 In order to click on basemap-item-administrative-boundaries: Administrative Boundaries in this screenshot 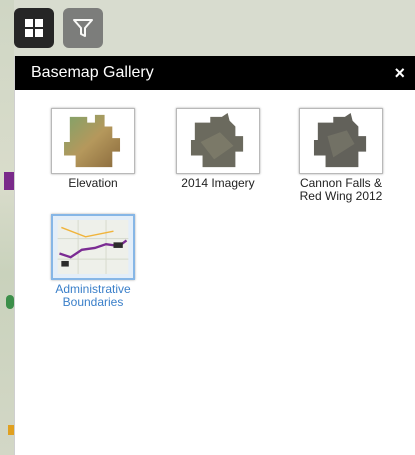, I will do `click(93, 261)`.